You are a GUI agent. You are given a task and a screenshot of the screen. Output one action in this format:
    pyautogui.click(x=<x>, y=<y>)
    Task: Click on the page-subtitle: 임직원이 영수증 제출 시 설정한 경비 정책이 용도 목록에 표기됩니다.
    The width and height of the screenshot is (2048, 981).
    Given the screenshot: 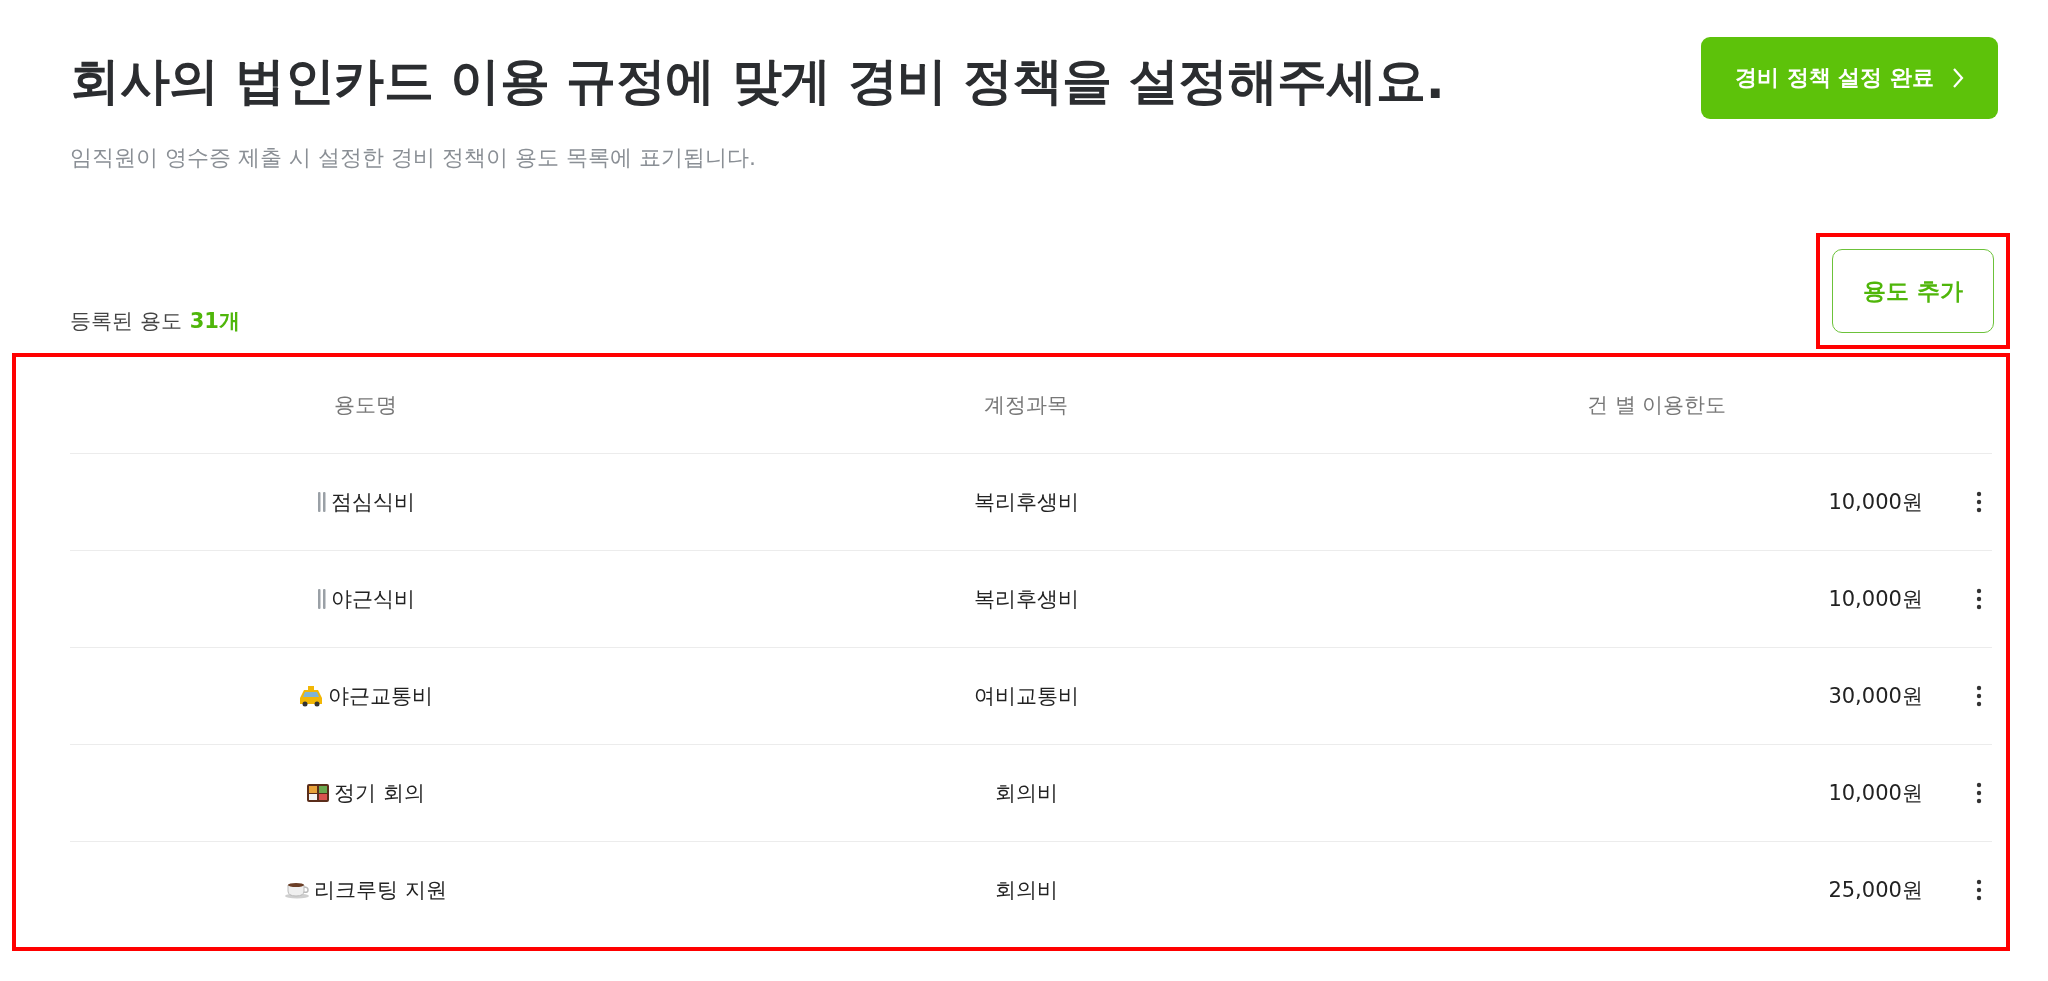 What is the action you would take?
    pyautogui.click(x=413, y=158)
    